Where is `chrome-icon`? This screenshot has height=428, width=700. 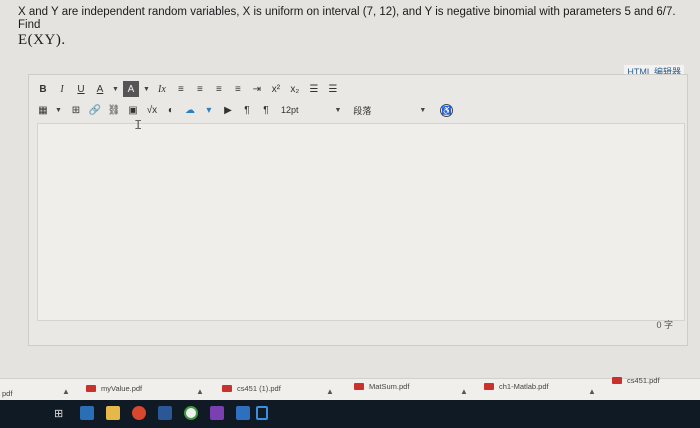 chrome-icon is located at coordinates (191, 413).